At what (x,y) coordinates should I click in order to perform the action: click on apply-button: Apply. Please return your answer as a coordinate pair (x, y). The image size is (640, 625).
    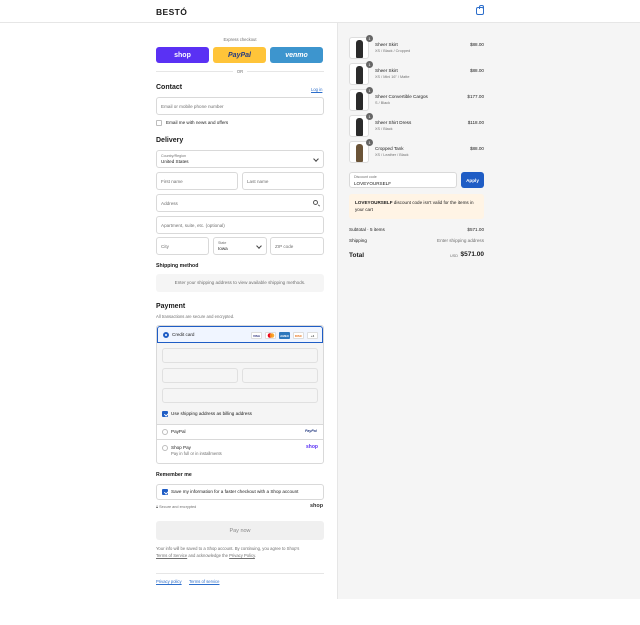
    Looking at the image, I should click on (472, 180).